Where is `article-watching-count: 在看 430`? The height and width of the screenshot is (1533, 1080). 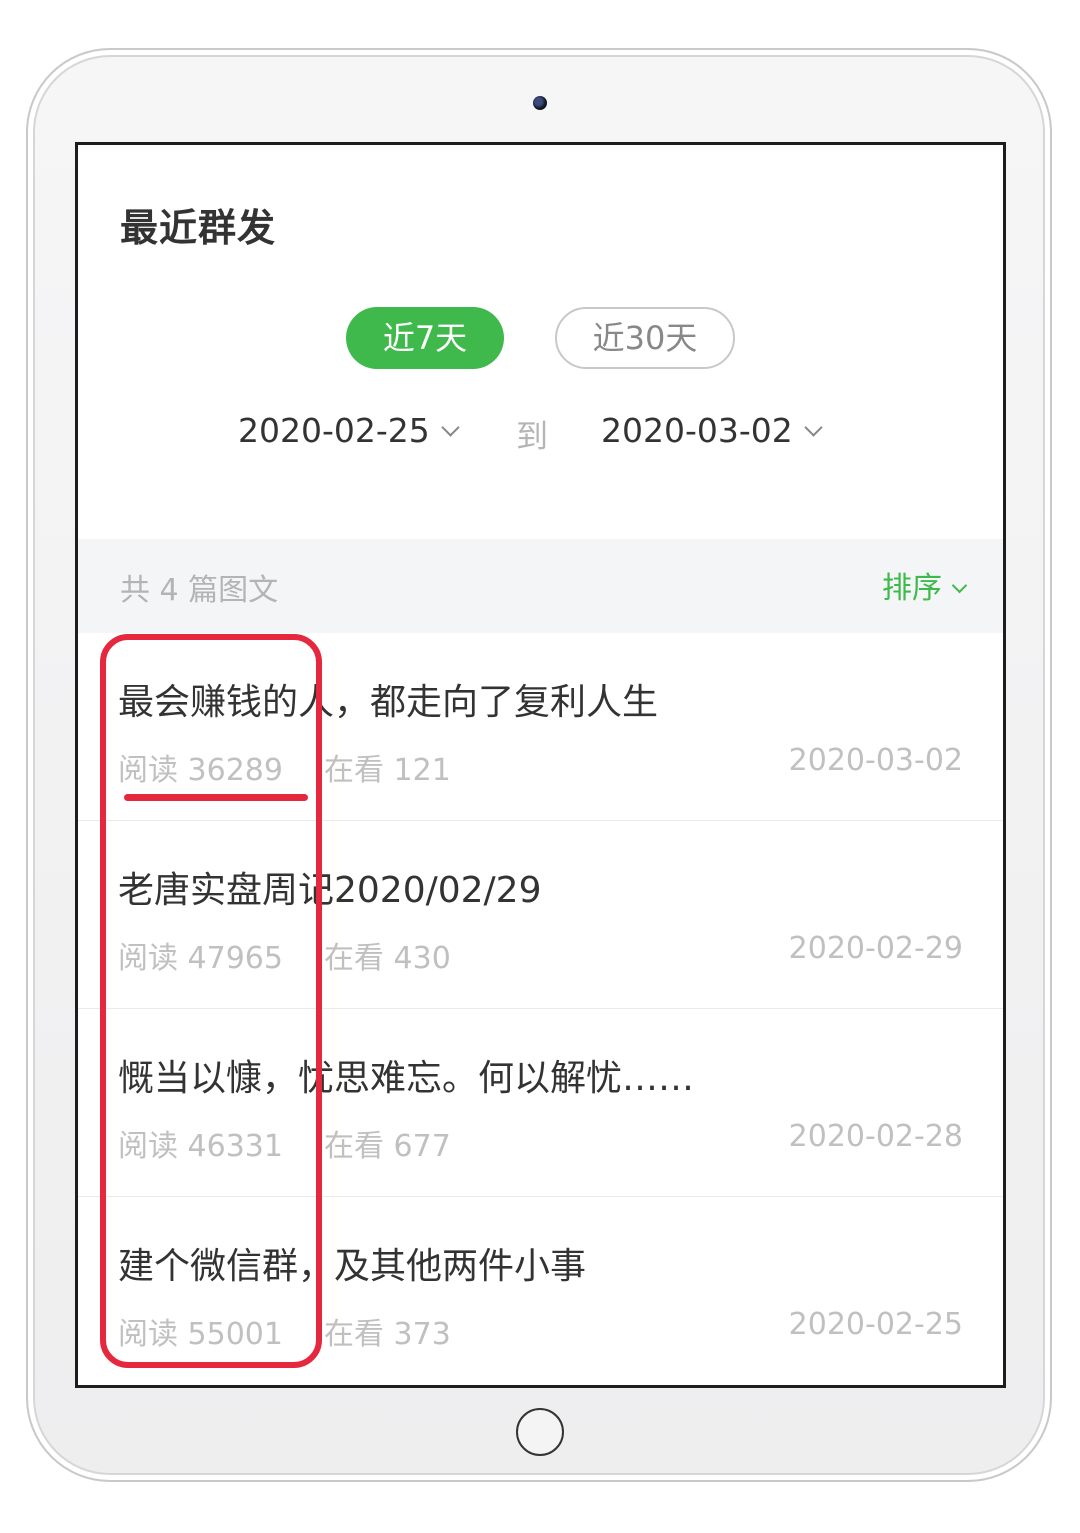
article-watching-count: 在看 430 is located at coordinates (387, 958).